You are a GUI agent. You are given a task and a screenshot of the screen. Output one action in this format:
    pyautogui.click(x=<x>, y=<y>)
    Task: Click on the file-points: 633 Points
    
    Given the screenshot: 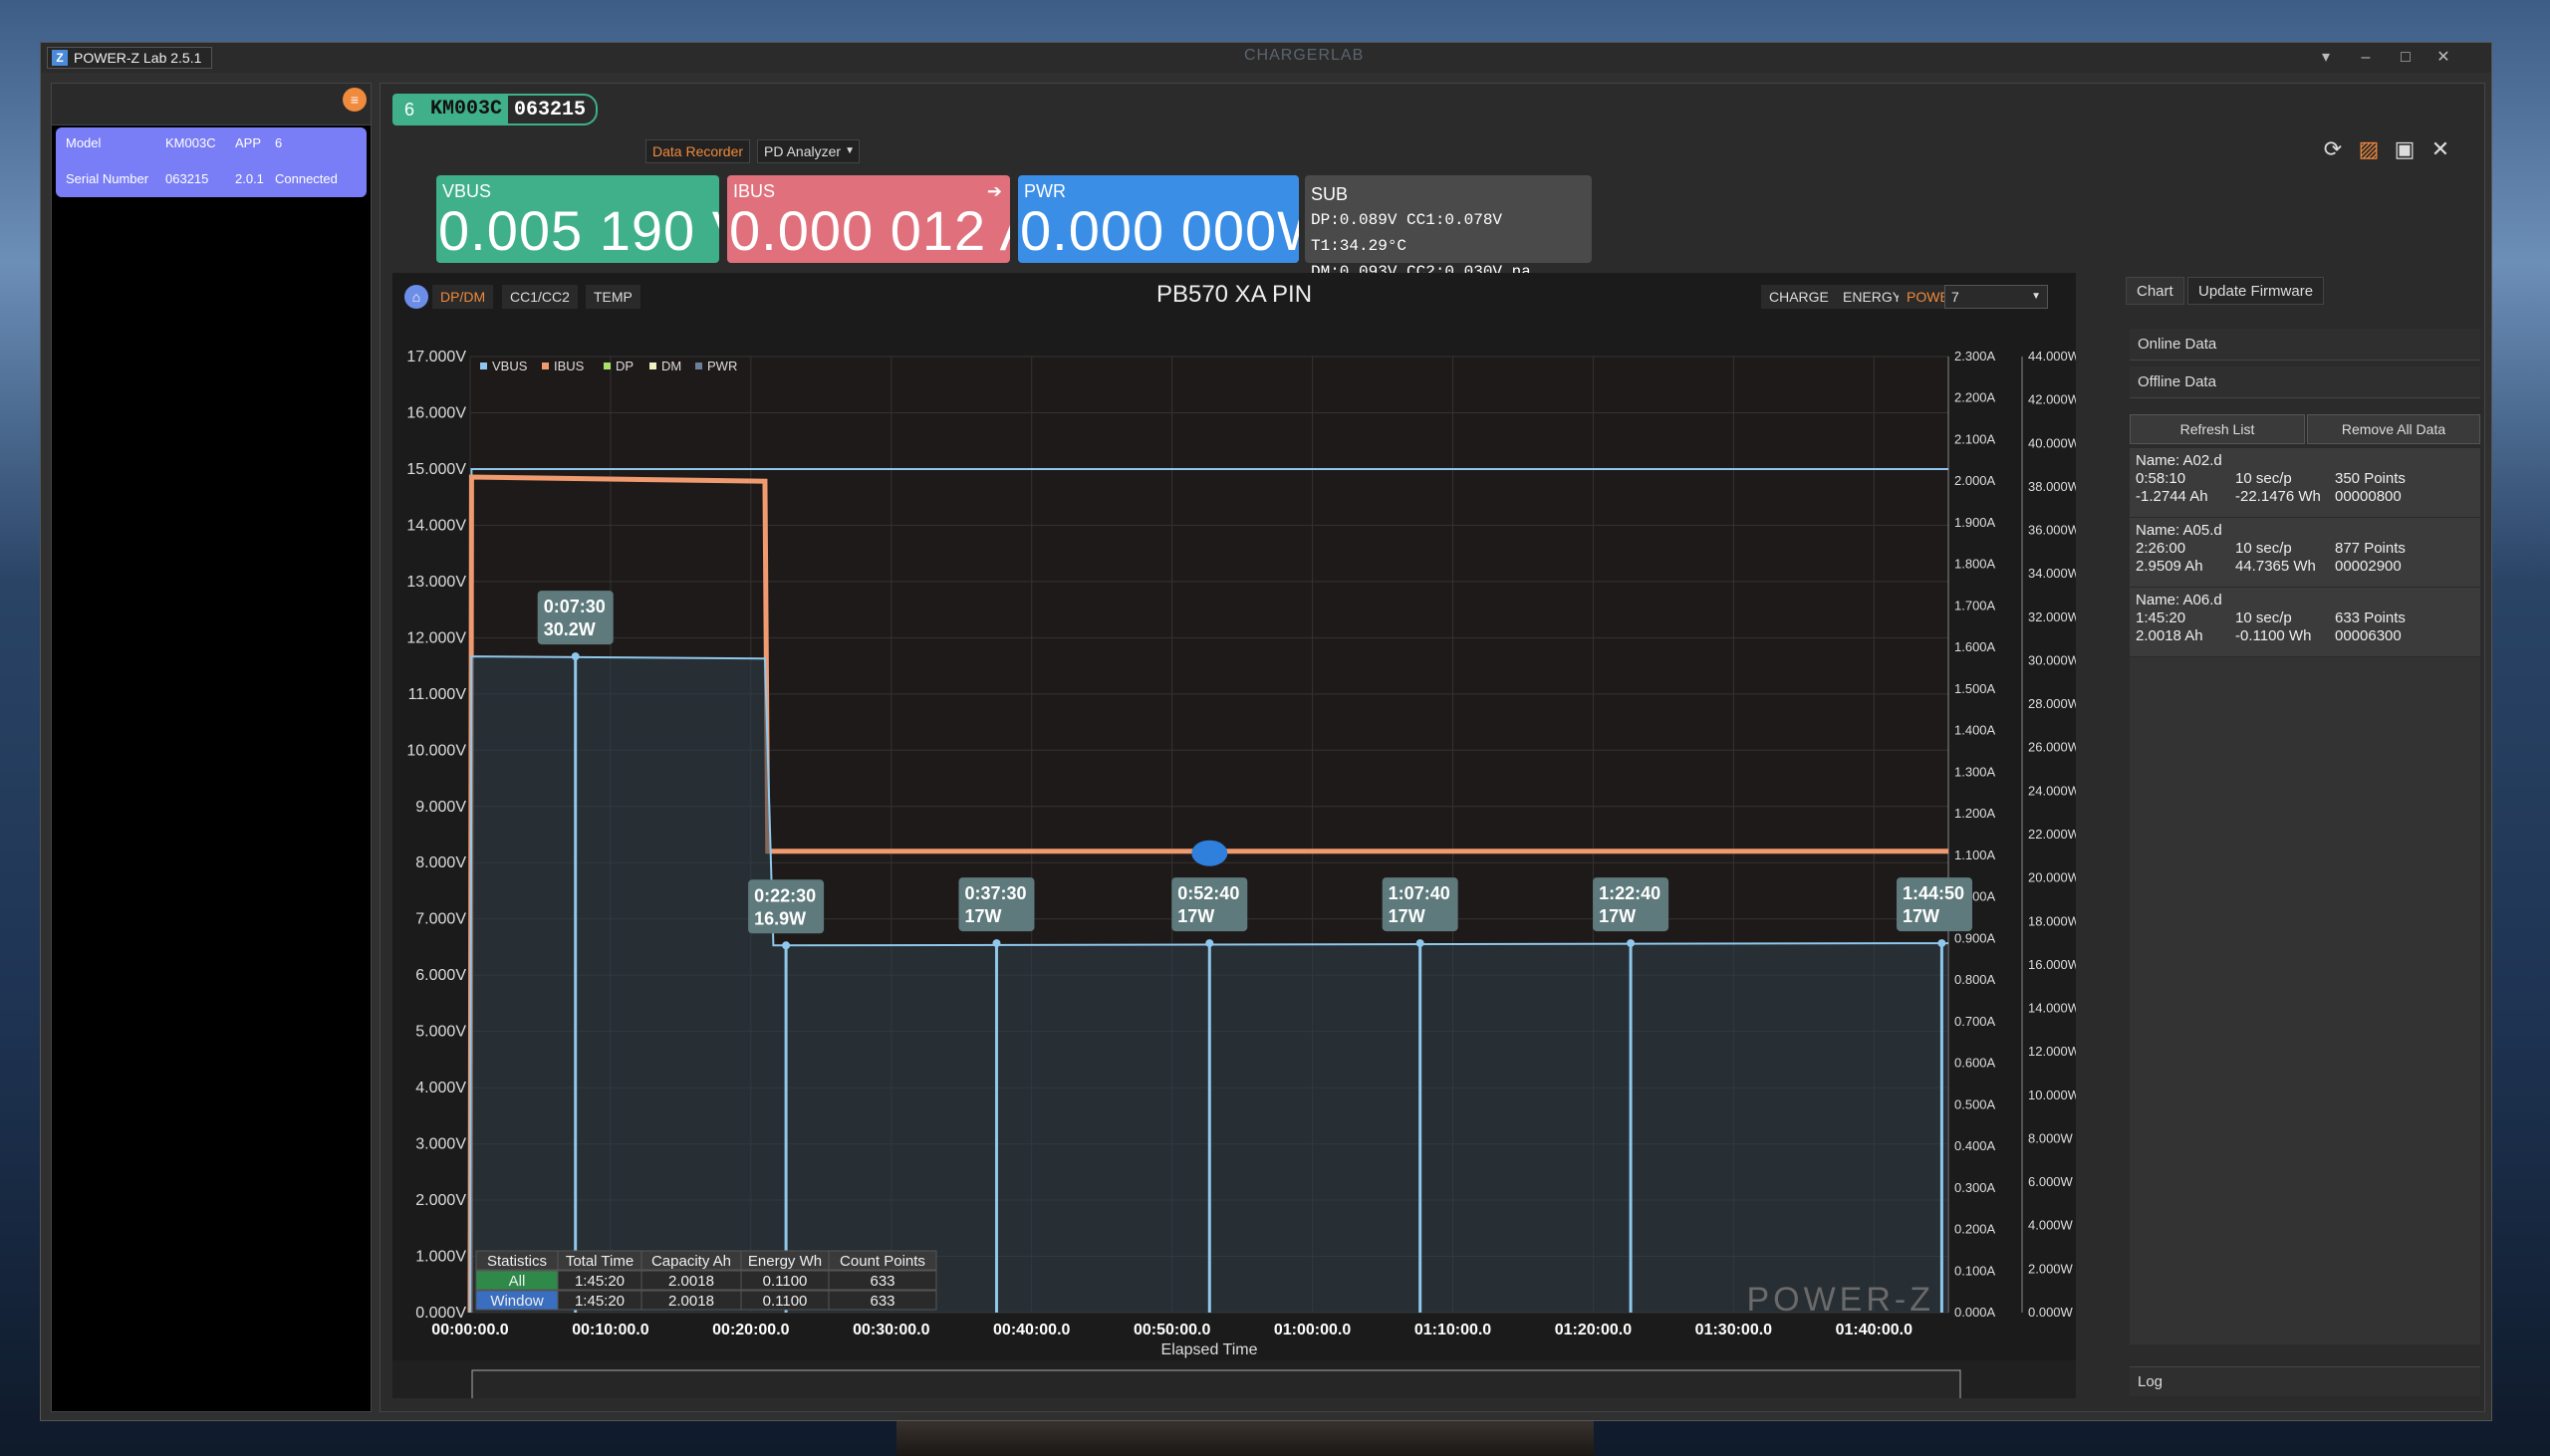 What is the action you would take?
    pyautogui.click(x=2370, y=617)
    